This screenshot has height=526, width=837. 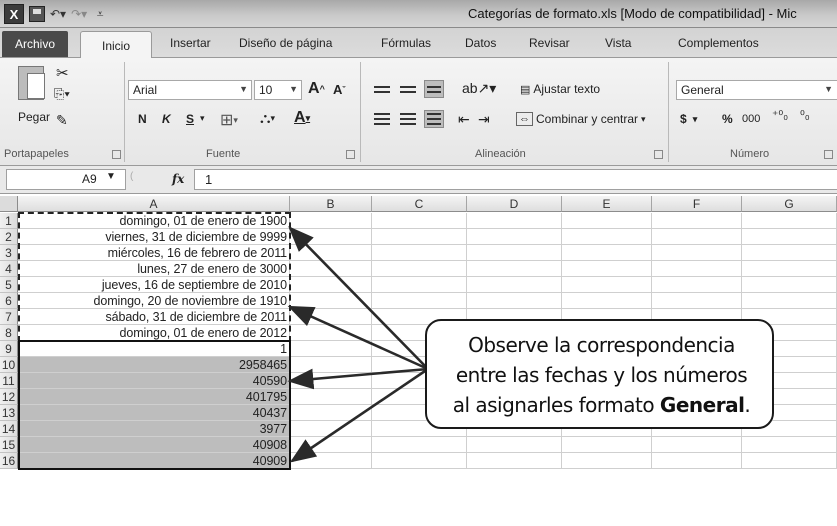 What do you see at coordinates (382, 119) in the screenshot?
I see `align-left-icon` at bounding box center [382, 119].